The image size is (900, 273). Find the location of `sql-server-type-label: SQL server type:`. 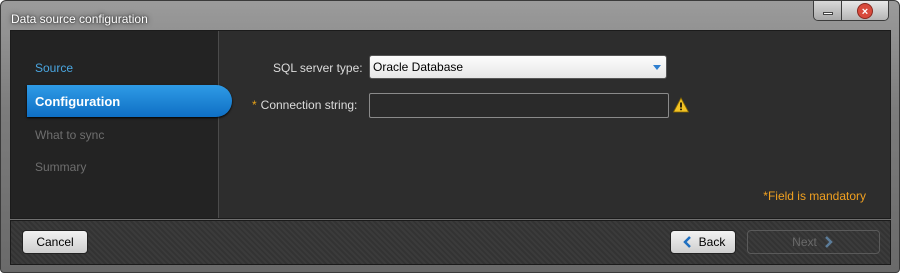

sql-server-type-label: SQL server type: is located at coordinates (318, 68).